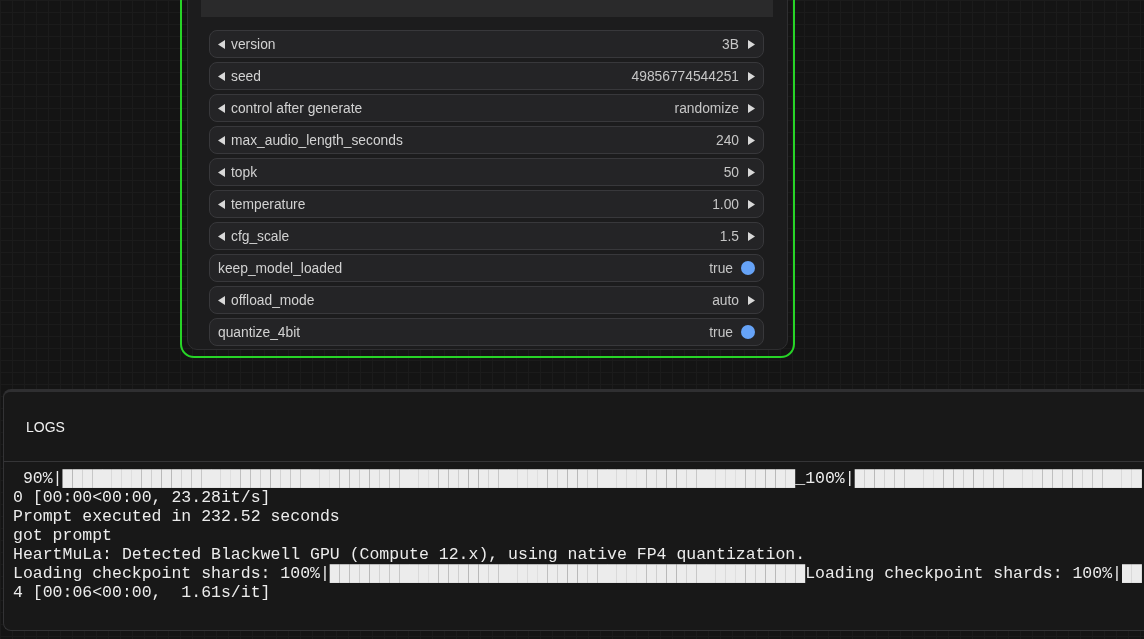 This screenshot has height=639, width=1144. Describe the element at coordinates (244, 172) in the screenshot. I see `widget-label: topk` at that location.